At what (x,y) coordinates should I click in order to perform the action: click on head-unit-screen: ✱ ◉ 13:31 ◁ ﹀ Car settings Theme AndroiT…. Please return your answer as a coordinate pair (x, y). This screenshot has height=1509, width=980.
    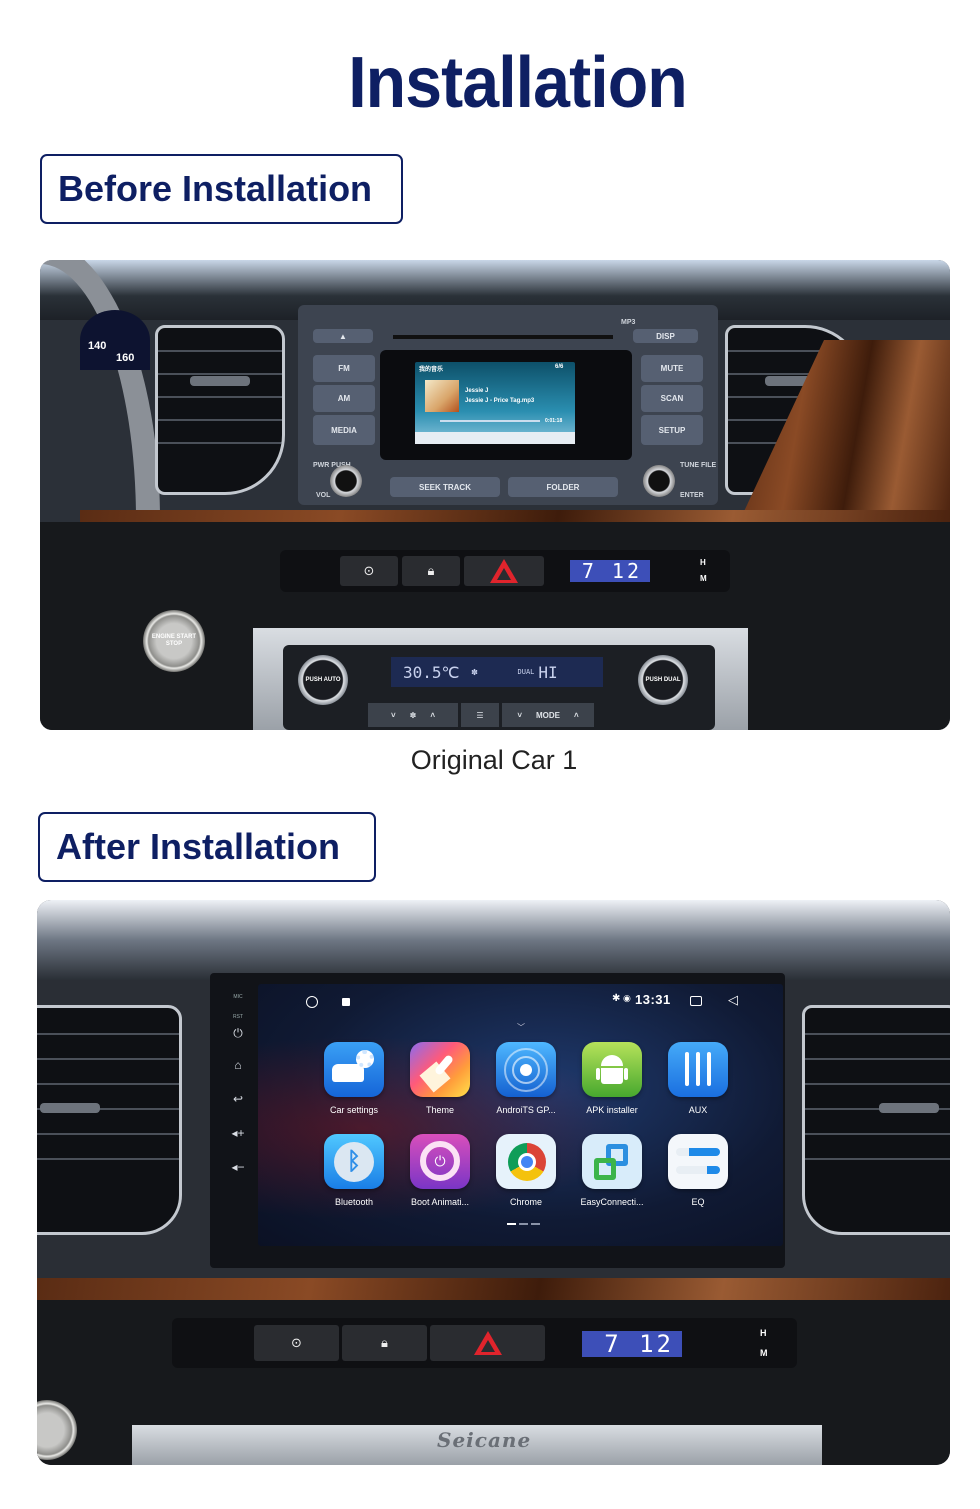
    Looking at the image, I should click on (520, 1115).